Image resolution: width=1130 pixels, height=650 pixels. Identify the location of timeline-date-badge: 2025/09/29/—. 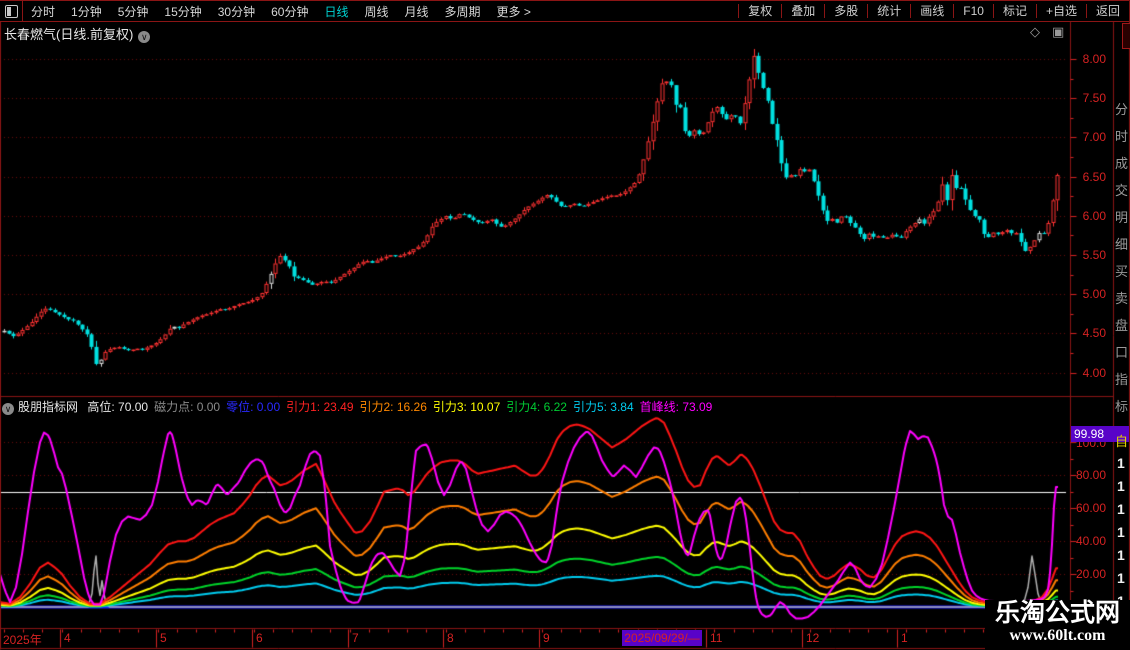
(662, 638).